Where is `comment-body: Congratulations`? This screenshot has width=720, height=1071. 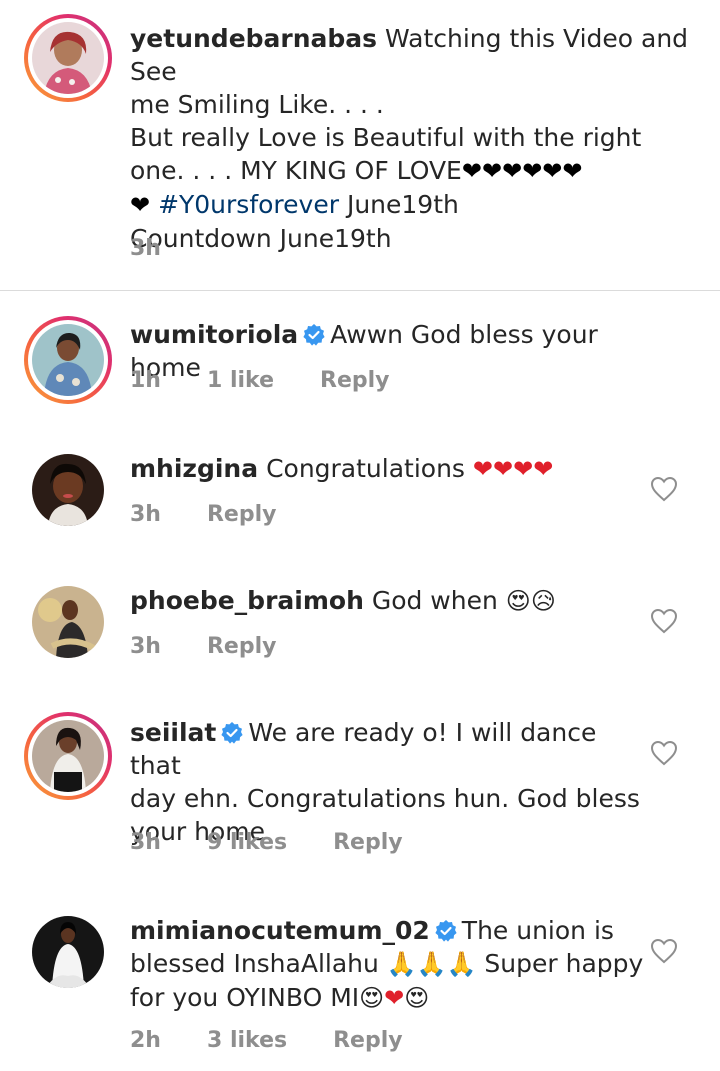 comment-body: Congratulations is located at coordinates (365, 468).